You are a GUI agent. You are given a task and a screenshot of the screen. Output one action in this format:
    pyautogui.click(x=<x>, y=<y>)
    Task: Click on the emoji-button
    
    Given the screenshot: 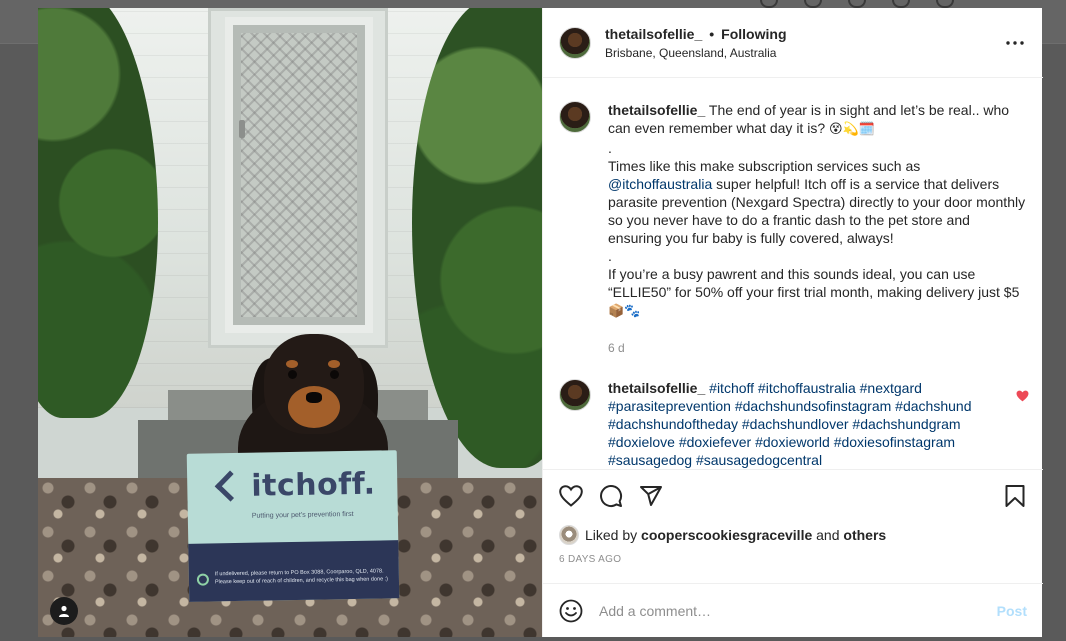 What is the action you would take?
    pyautogui.click(x=571, y=611)
    